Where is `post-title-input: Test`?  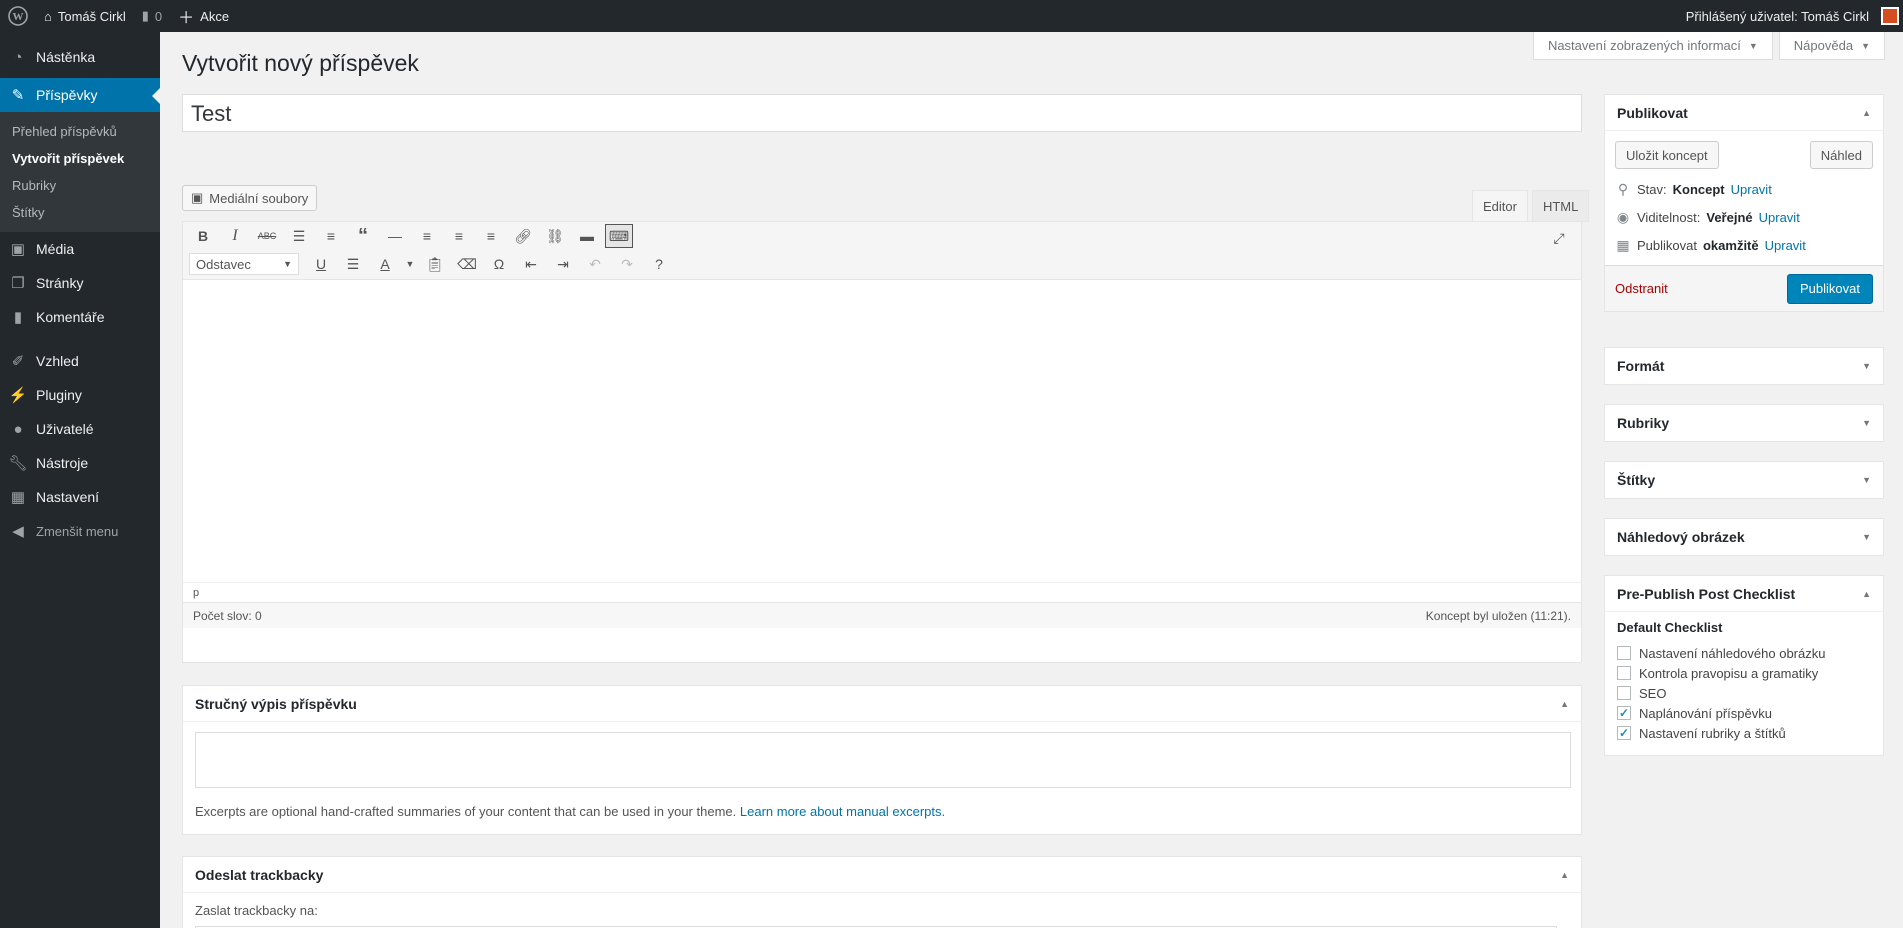 post-title-input: Test is located at coordinates (882, 113).